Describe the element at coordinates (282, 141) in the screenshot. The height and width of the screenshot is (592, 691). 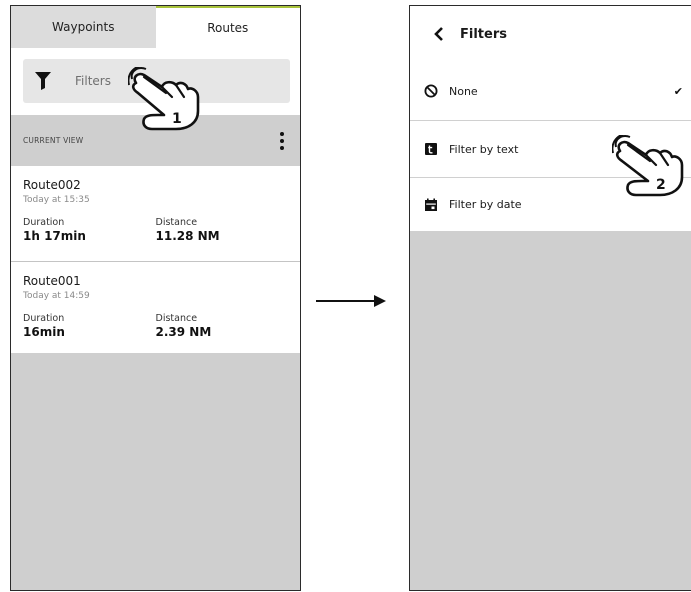
I see `kebab-menu-icon` at that location.